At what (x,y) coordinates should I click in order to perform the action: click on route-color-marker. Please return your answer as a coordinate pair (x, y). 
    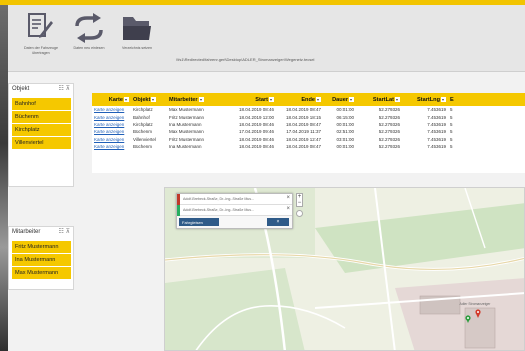
    Looking at the image, I should click on (178, 199).